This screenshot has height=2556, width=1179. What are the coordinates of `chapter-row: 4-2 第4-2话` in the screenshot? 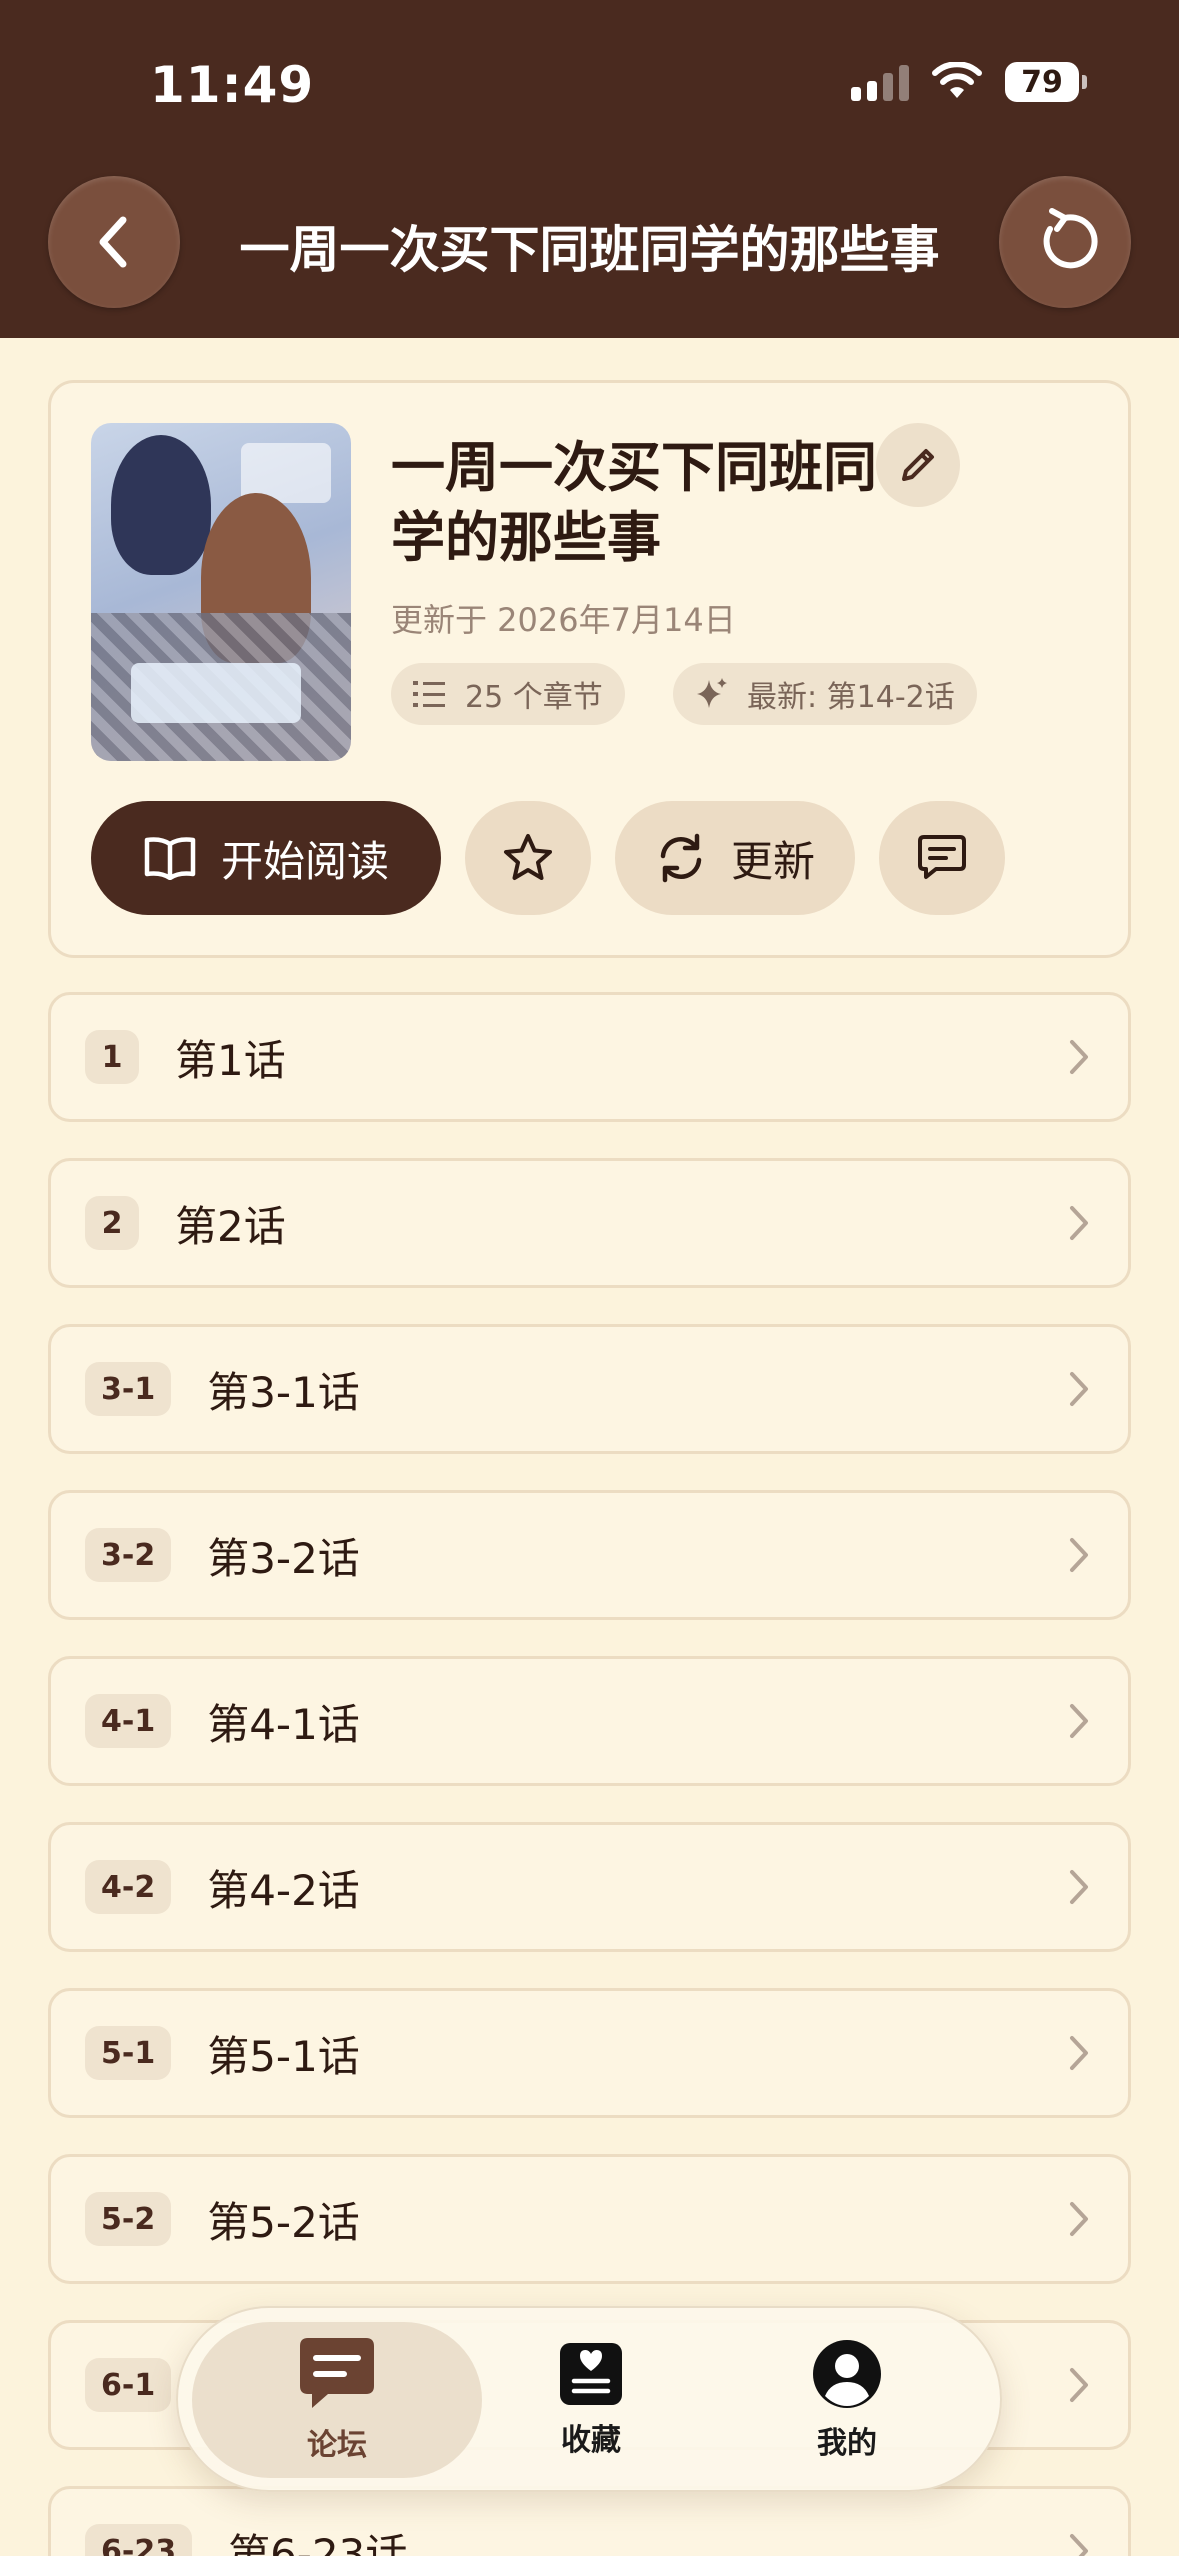 It's located at (589, 1887).